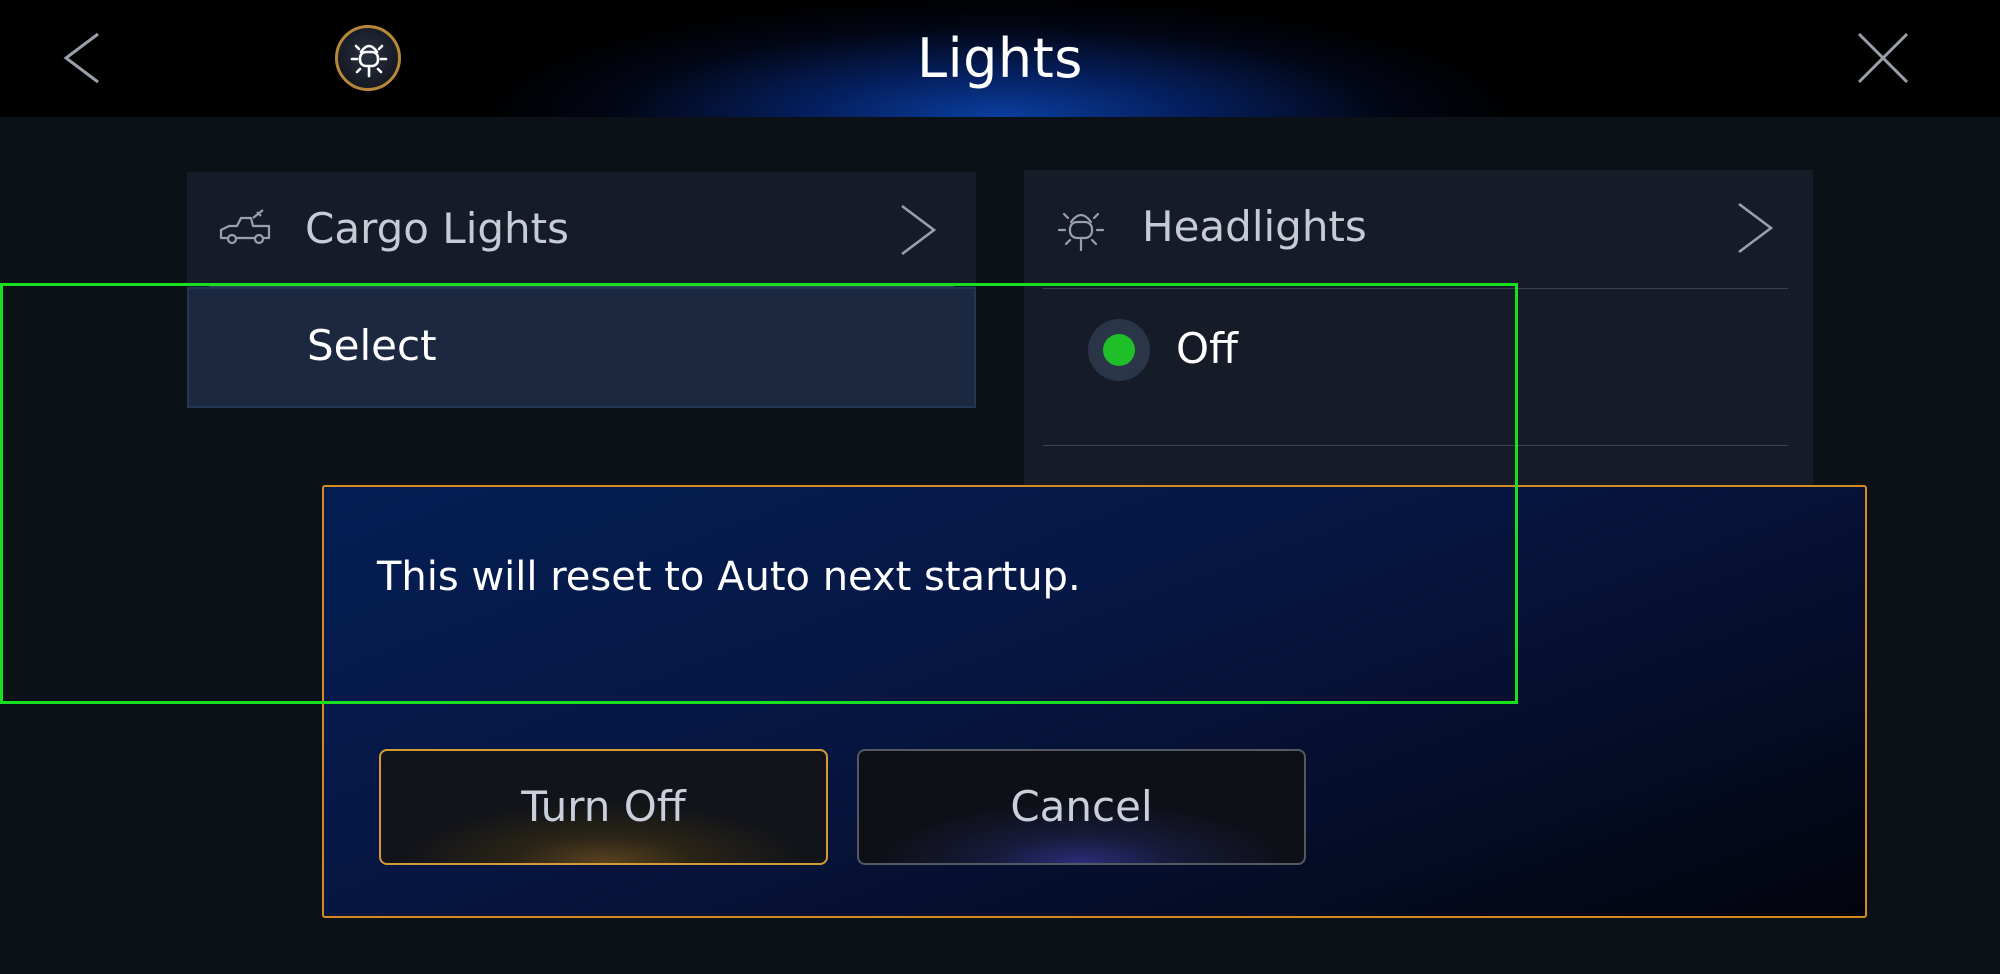 The width and height of the screenshot is (2000, 974). I want to click on cancel-button: Cancel, so click(1081, 807).